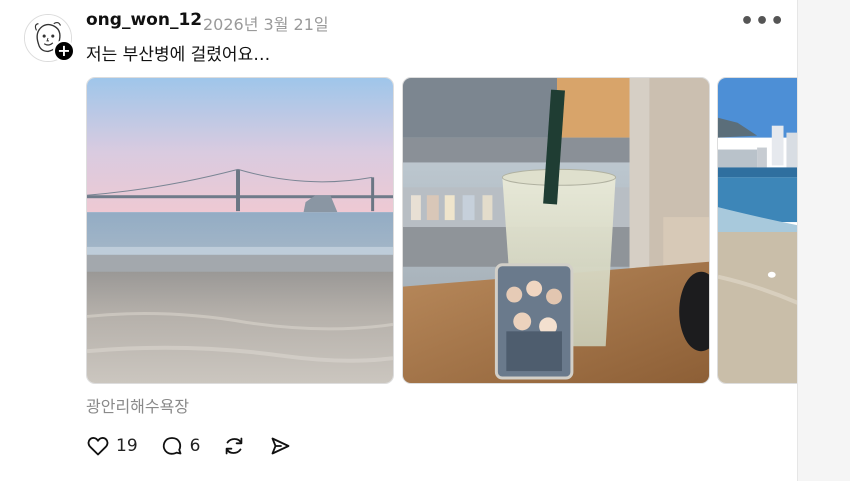 This screenshot has width=850, height=481. I want to click on photo-beach-city, so click(757, 230).